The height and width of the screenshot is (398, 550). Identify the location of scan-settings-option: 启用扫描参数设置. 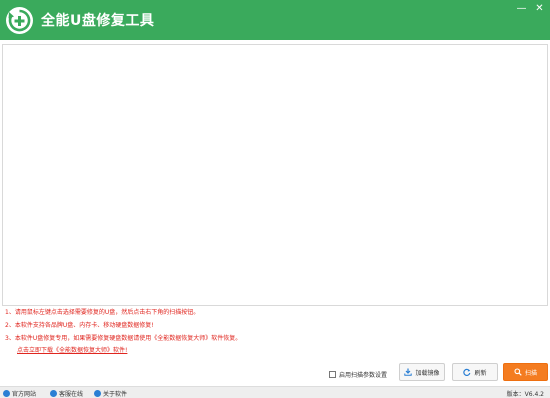
(358, 374).